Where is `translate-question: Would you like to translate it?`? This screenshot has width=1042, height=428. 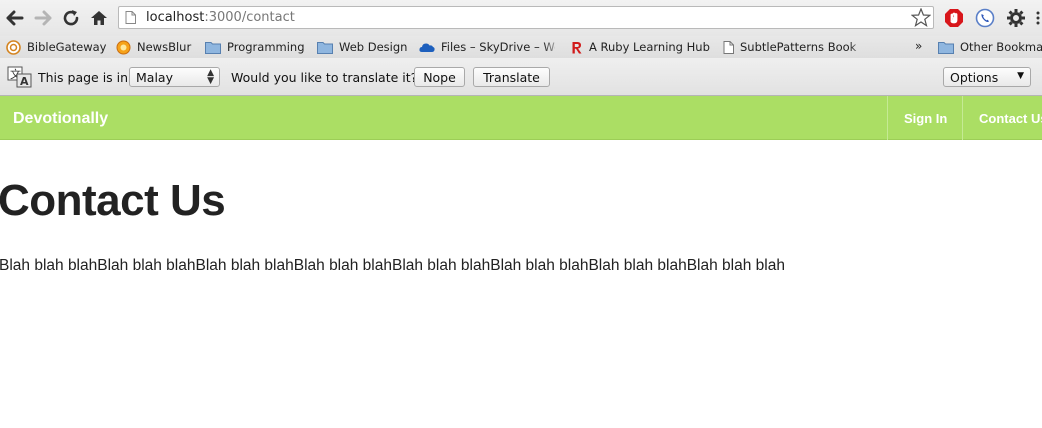
translate-question: Would you like to translate it? is located at coordinates (324, 77).